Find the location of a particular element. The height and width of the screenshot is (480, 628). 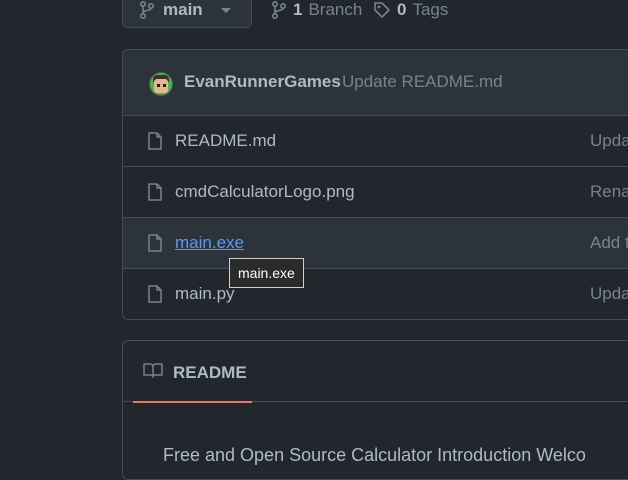

avatar is located at coordinates (161, 84).